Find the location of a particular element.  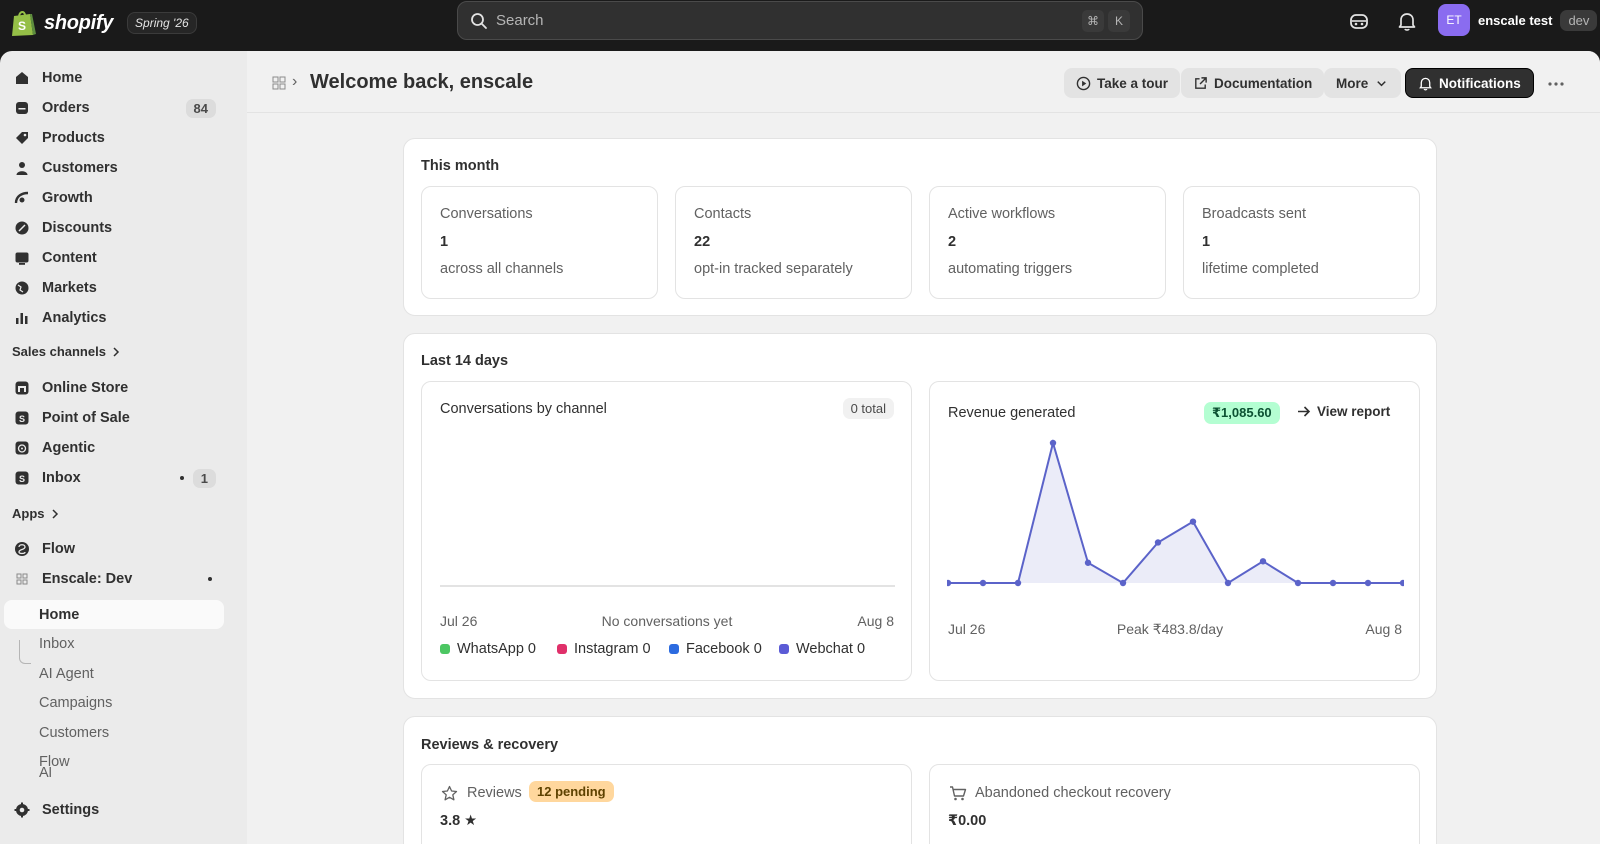

legend-label: Webchat 0 is located at coordinates (831, 649).